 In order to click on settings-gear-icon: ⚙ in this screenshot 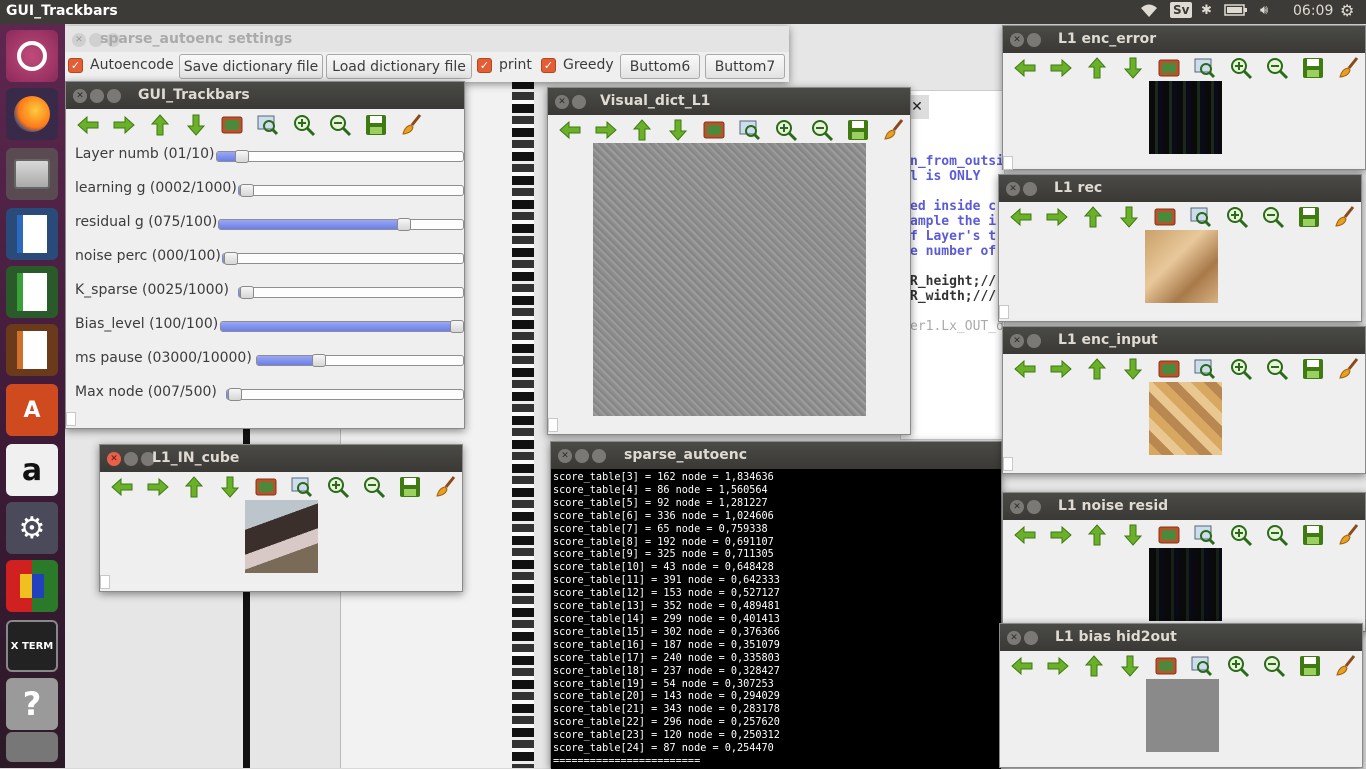, I will do `click(1347, 10)`.